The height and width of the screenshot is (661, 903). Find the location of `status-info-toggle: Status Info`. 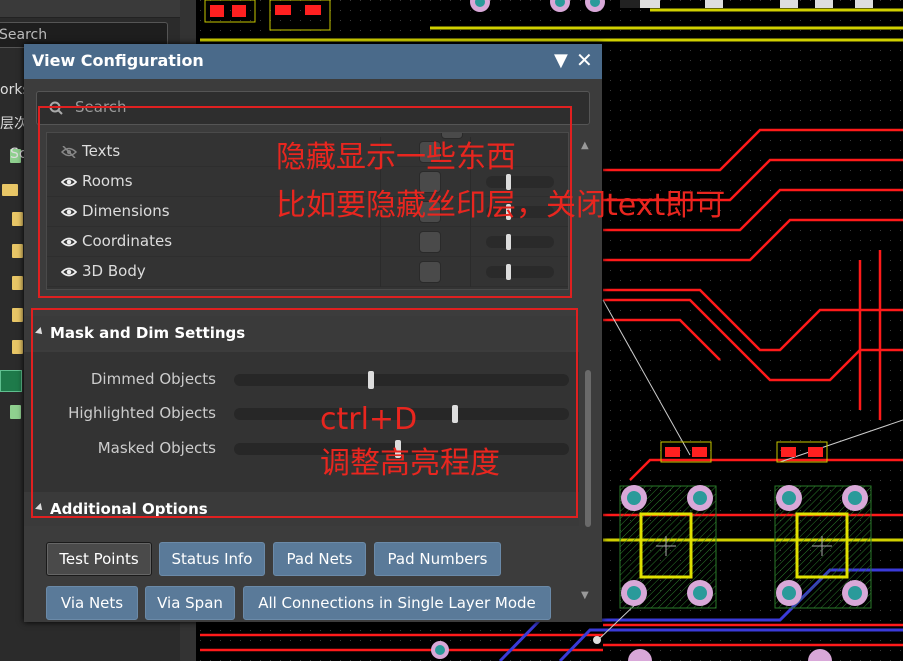

status-info-toggle: Status Info is located at coordinates (212, 559).